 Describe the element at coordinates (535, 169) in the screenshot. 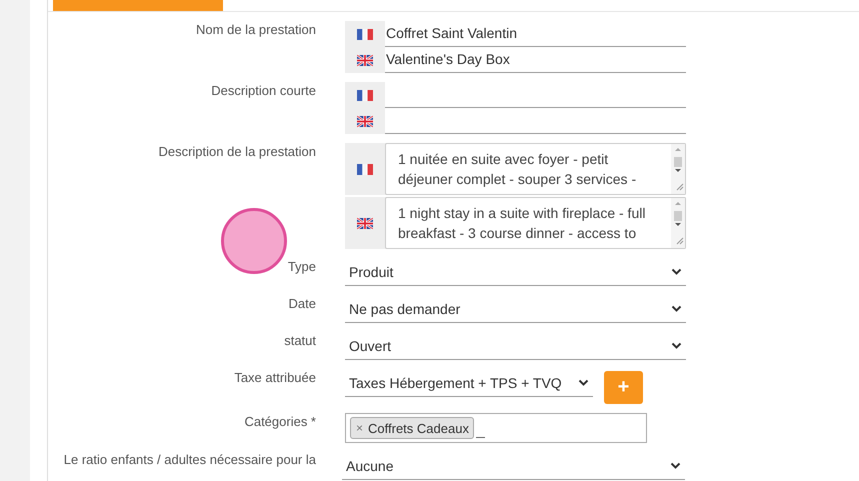

I see `text-area: 1 nuitée en suite avec foyer - petit déjeuner complet - souper 3 services -` at that location.